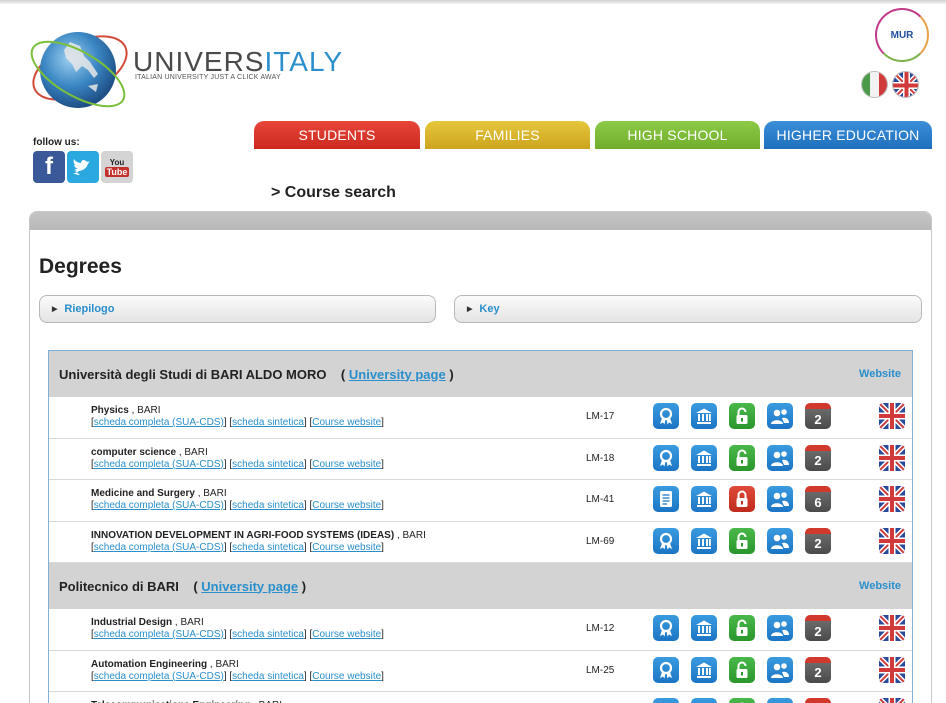 Image resolution: width=946 pixels, height=703 pixels. I want to click on riepilogo-accordion: ▶ Riepilogo, so click(237, 309).